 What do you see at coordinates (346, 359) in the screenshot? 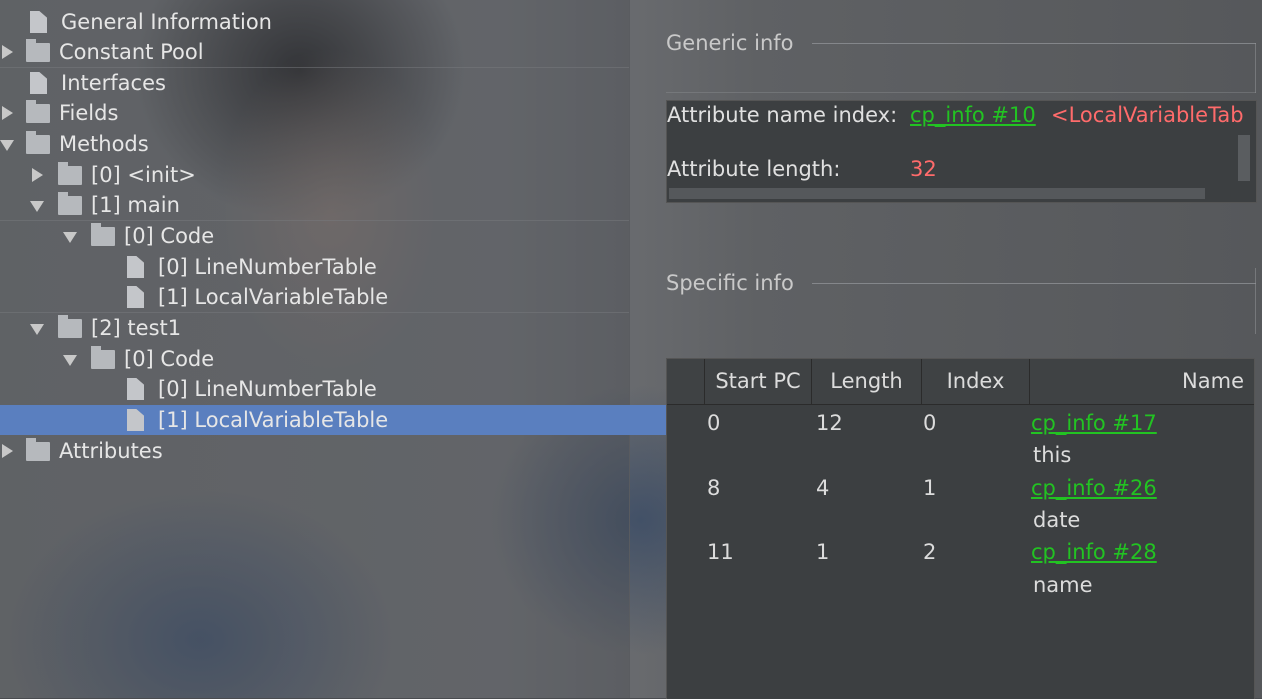
I see `tree-item-test1-code: [0] Code` at bounding box center [346, 359].